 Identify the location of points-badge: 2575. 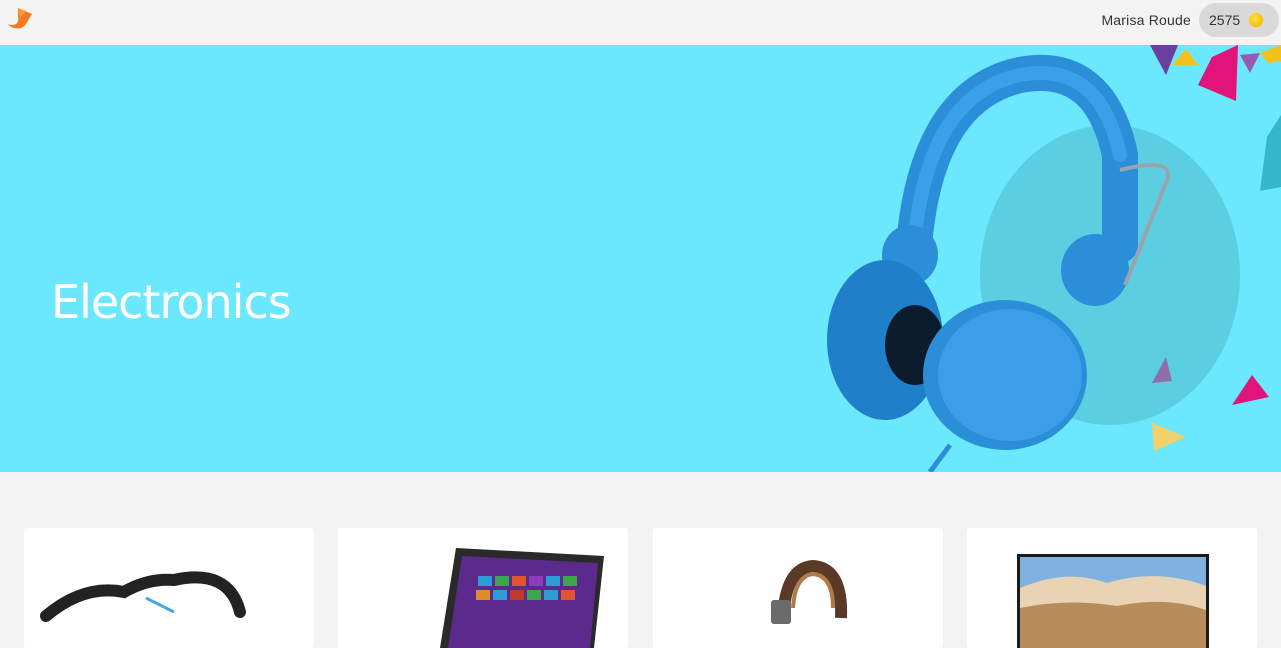
(1239, 20).